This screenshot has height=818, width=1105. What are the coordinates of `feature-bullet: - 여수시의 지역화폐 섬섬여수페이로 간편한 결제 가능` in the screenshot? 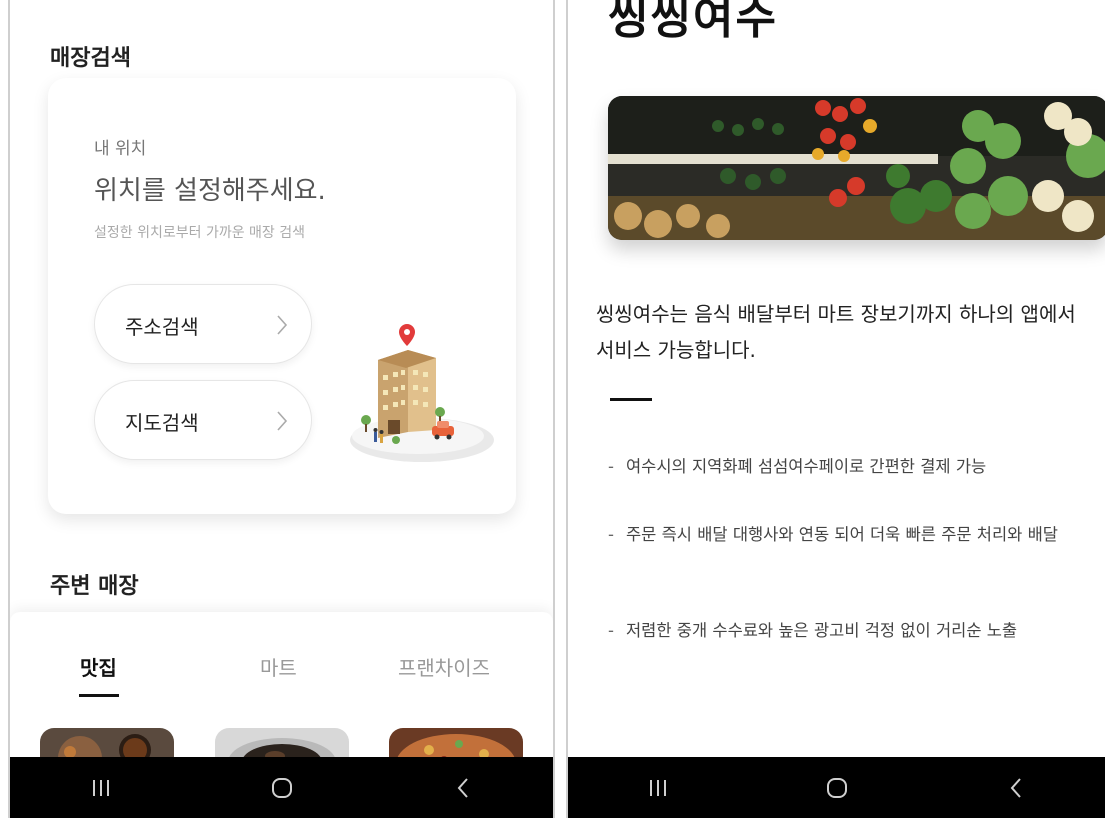 It's located at (838, 467).